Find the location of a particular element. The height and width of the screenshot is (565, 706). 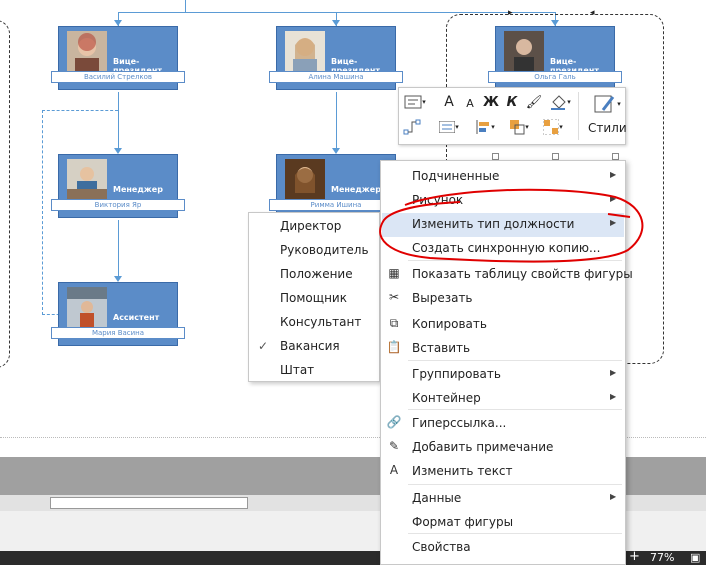

fit-page-icon: ▣ is located at coordinates (695, 557).